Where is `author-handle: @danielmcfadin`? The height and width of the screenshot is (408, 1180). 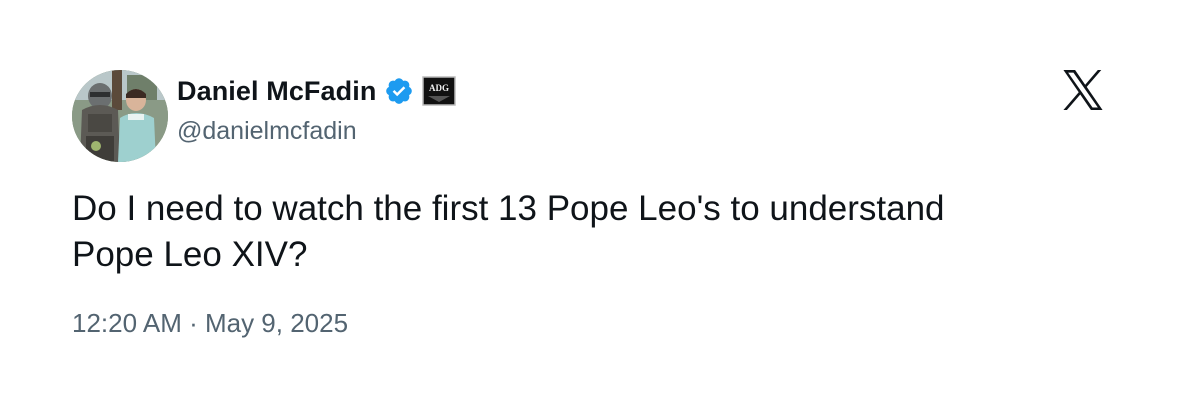 author-handle: @danielmcfadin is located at coordinates (267, 131).